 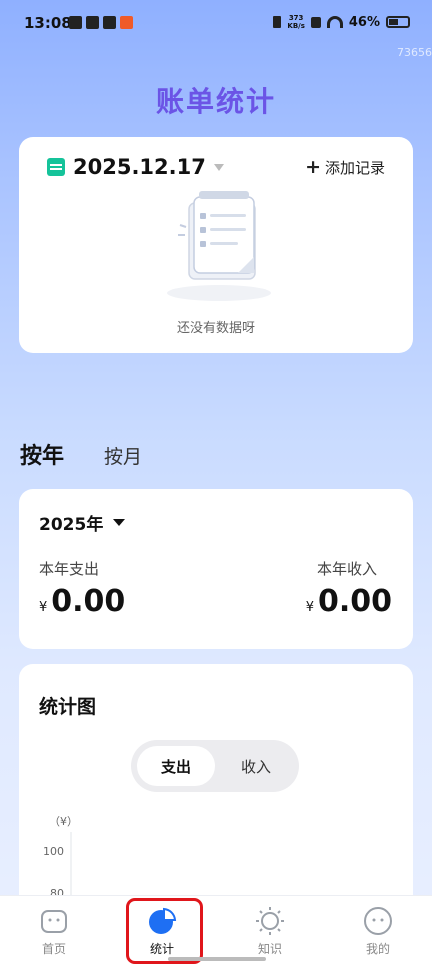 What do you see at coordinates (53, 851) in the screenshot?
I see `y-tick-label: 100` at bounding box center [53, 851].